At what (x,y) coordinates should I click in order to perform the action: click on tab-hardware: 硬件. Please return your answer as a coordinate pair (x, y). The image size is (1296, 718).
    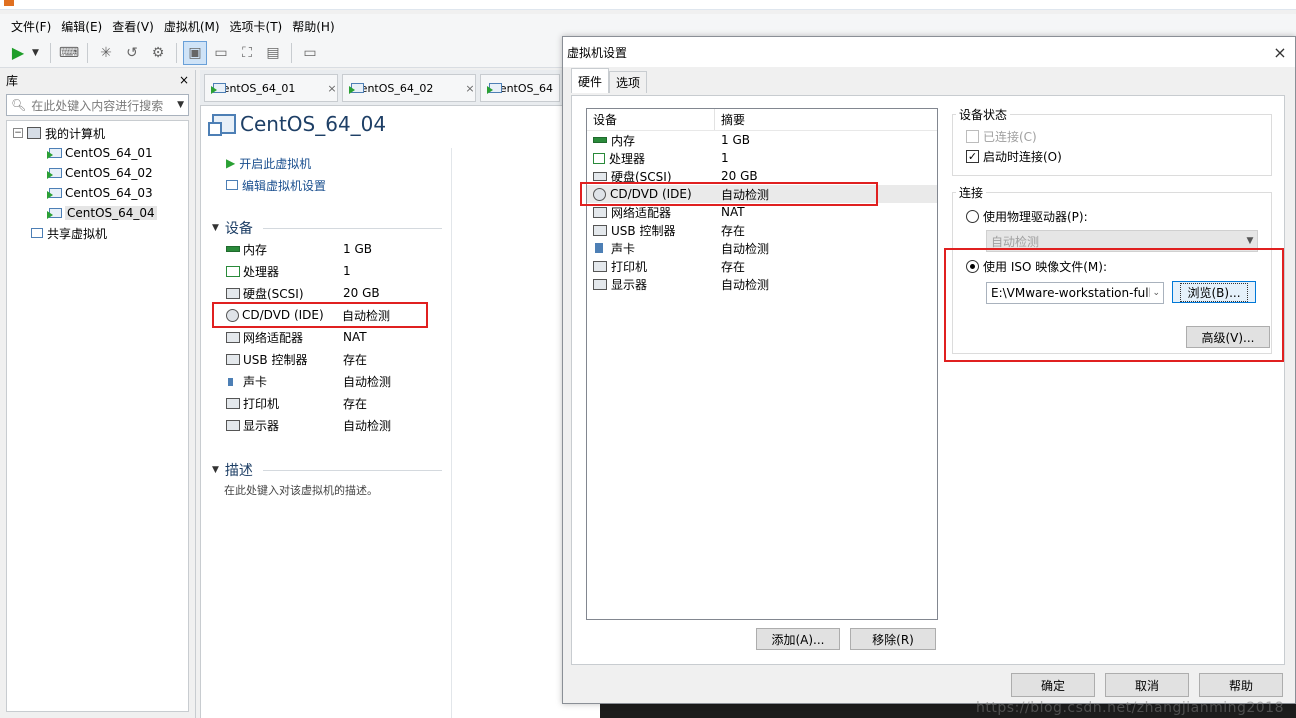
    Looking at the image, I should click on (590, 80).